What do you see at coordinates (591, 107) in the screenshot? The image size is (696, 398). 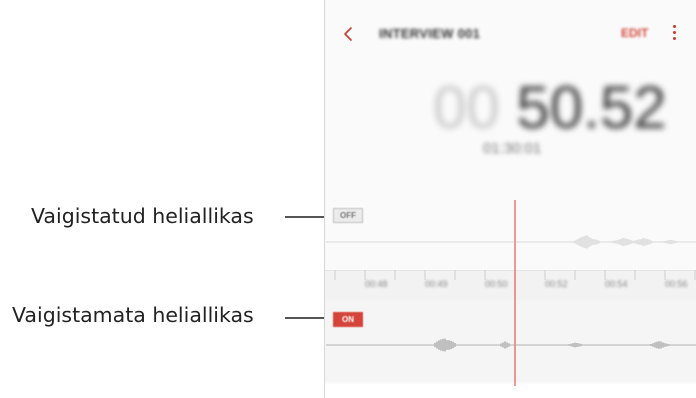 I see `elapsed-seconds: 50.52` at bounding box center [591, 107].